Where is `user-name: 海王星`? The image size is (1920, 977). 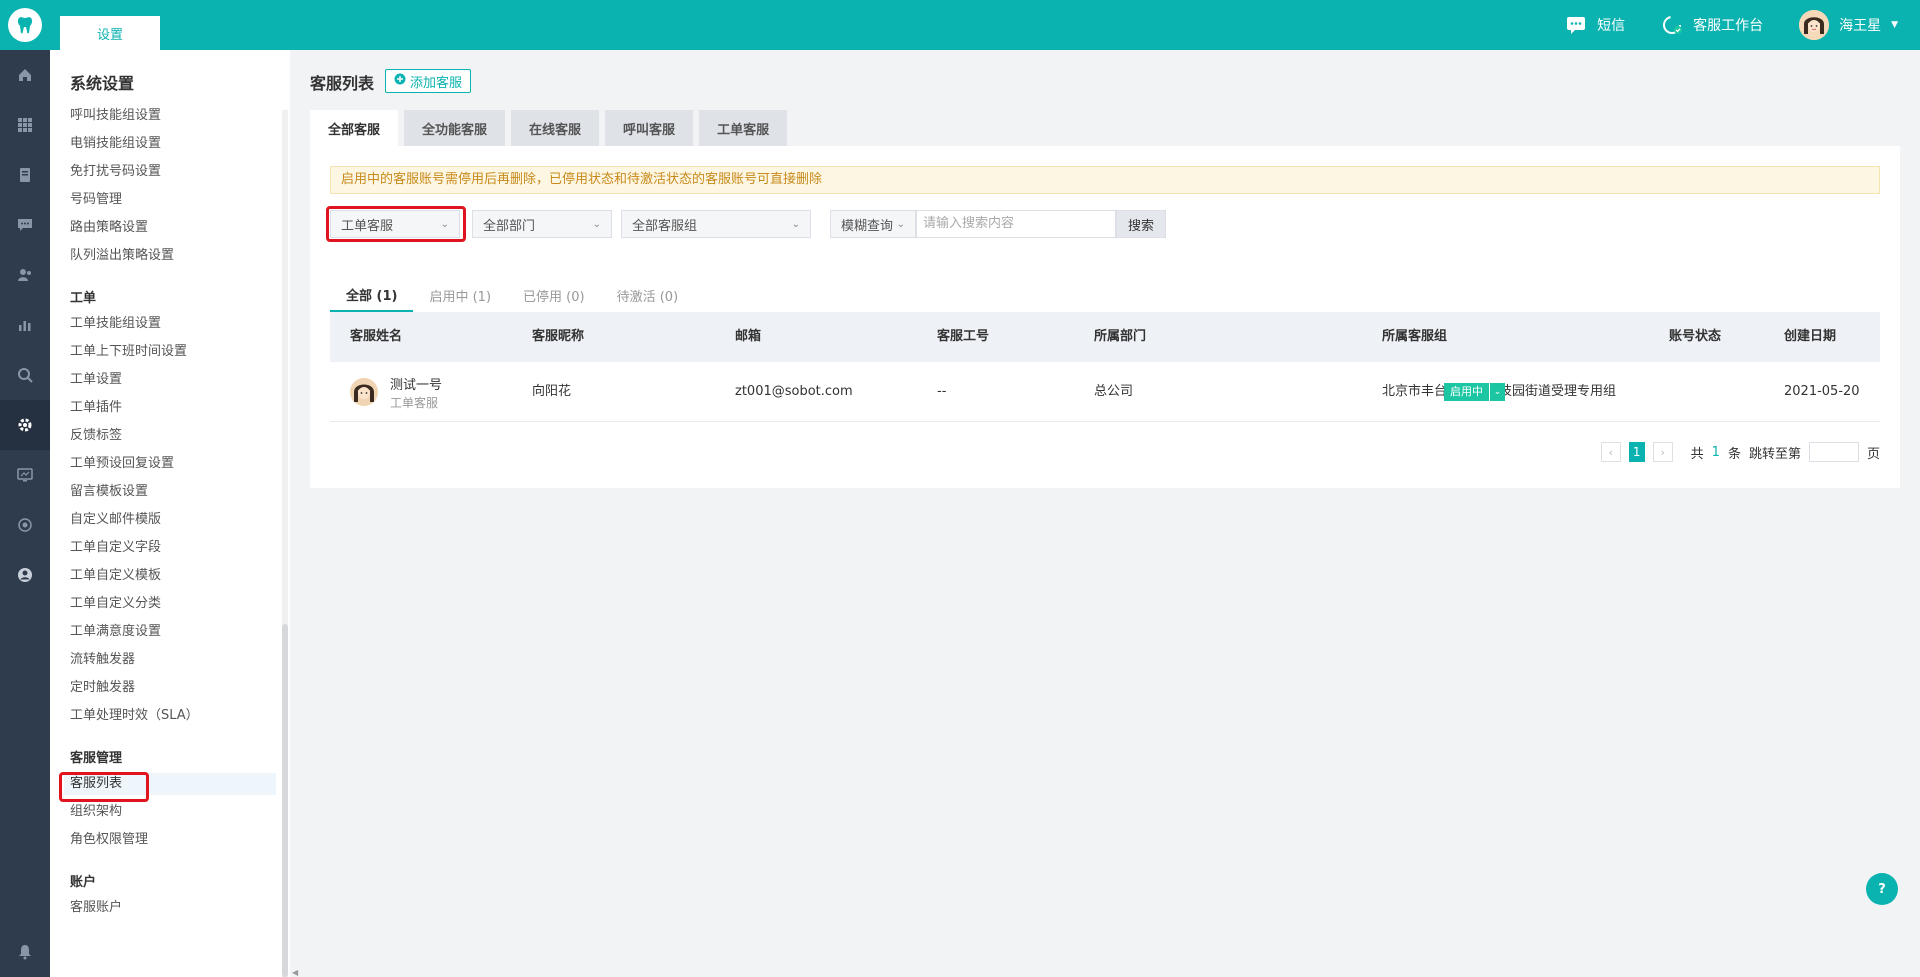
user-name: 海王星 is located at coordinates (1860, 26).